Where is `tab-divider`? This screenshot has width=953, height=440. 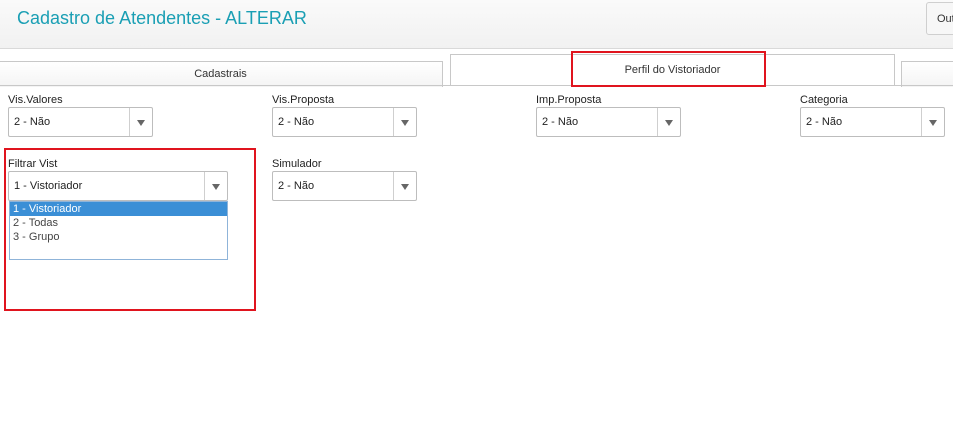
tab-divider is located at coordinates (476, 85).